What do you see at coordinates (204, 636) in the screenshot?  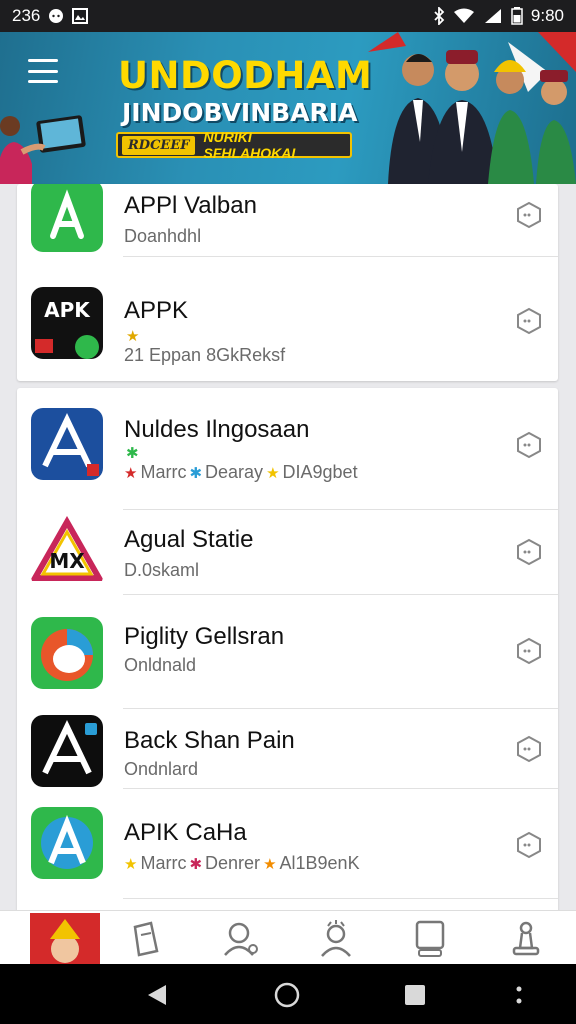 I see `app-name: Piglity Gellsran` at bounding box center [204, 636].